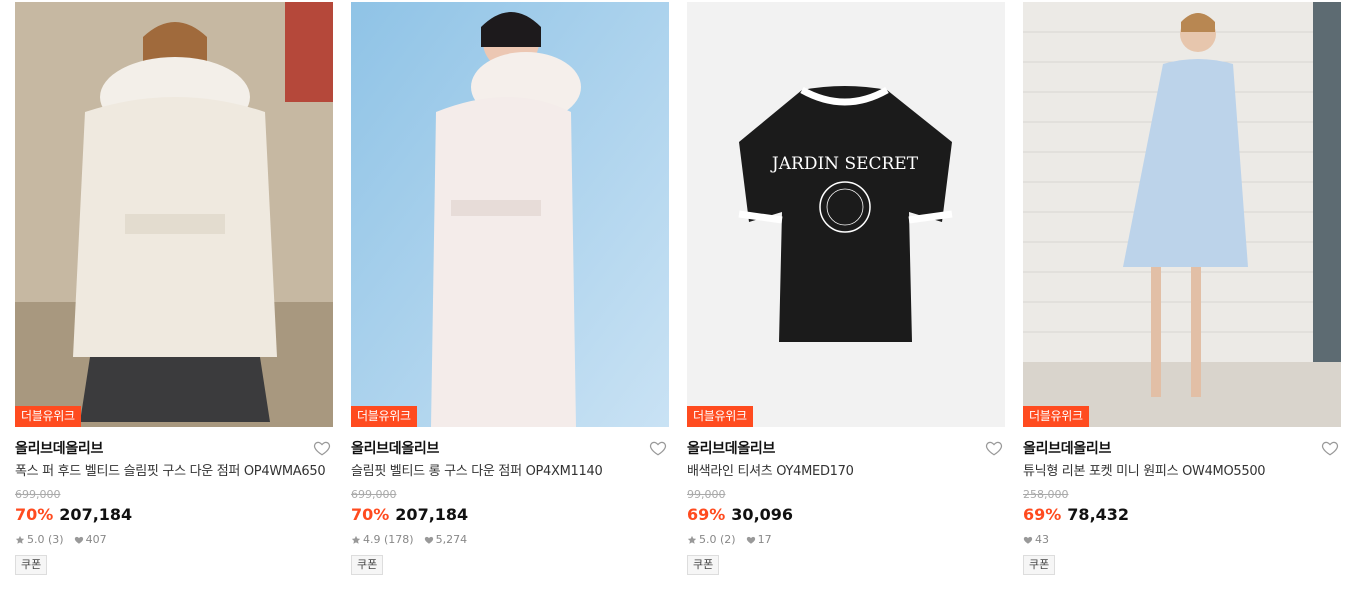 The height and width of the screenshot is (606, 1349). Describe the element at coordinates (451, 539) in the screenshot. I see `like-count: 5,274` at that location.